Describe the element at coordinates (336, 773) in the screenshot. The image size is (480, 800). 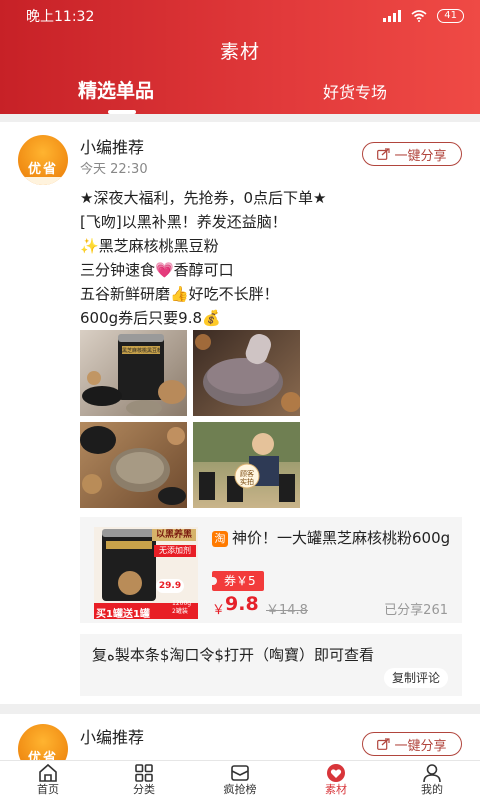
I see `material-icon` at that location.